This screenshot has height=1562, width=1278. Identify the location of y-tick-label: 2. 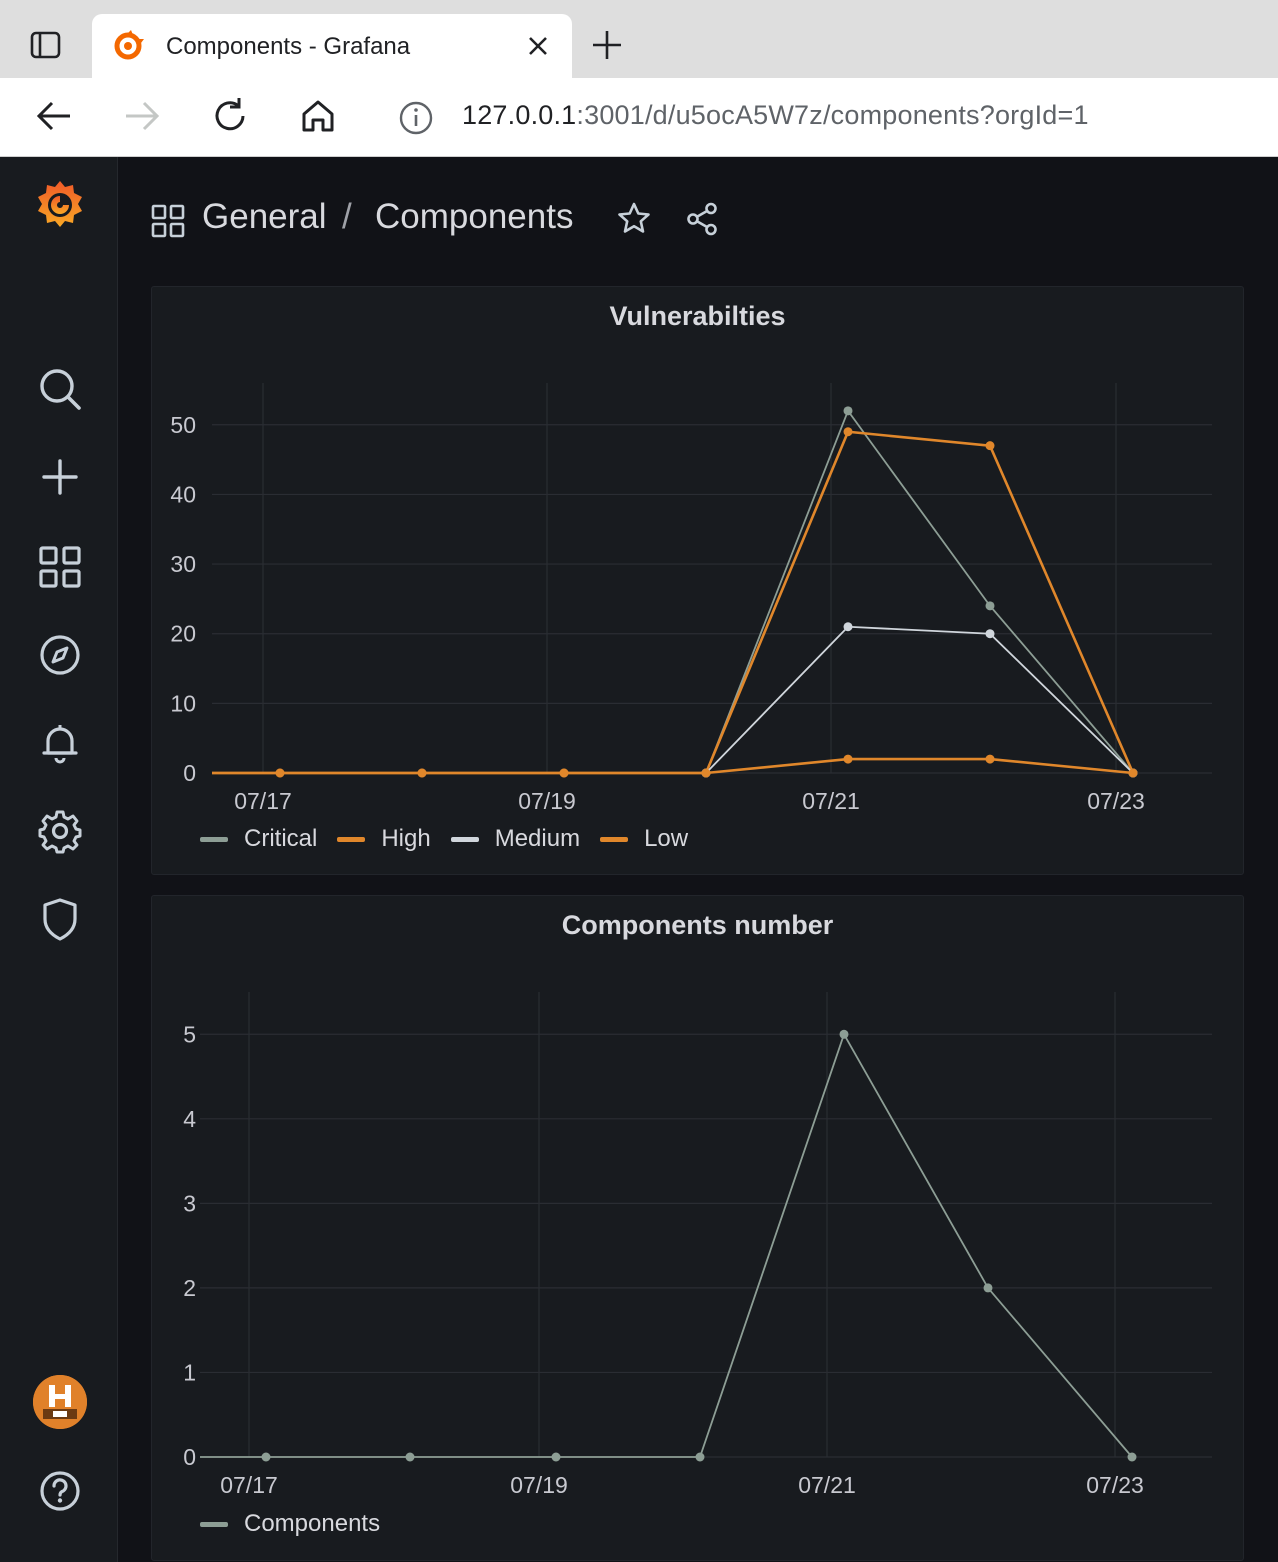
(189, 1288).